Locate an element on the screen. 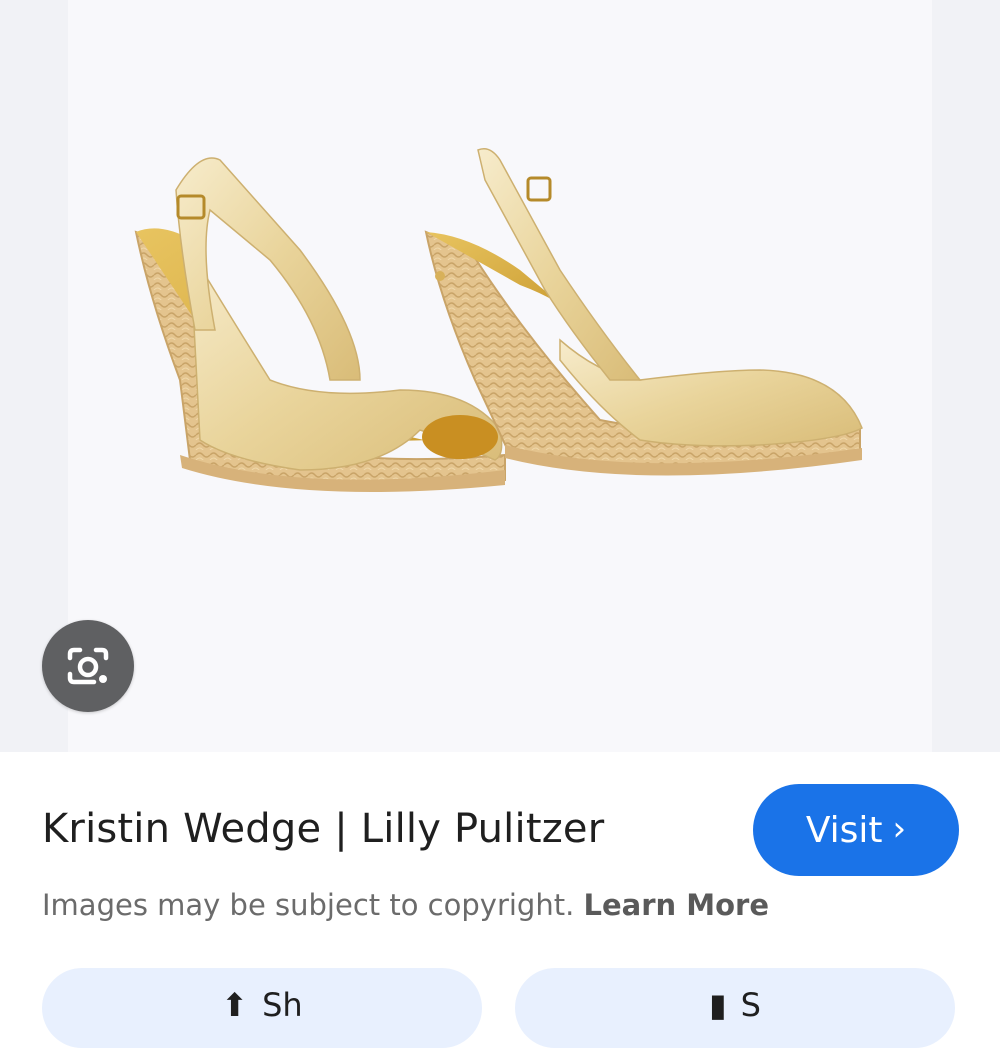 Image resolution: width=1000 pixels, height=1048 pixels. save-label: S is located at coordinates (750, 1005).